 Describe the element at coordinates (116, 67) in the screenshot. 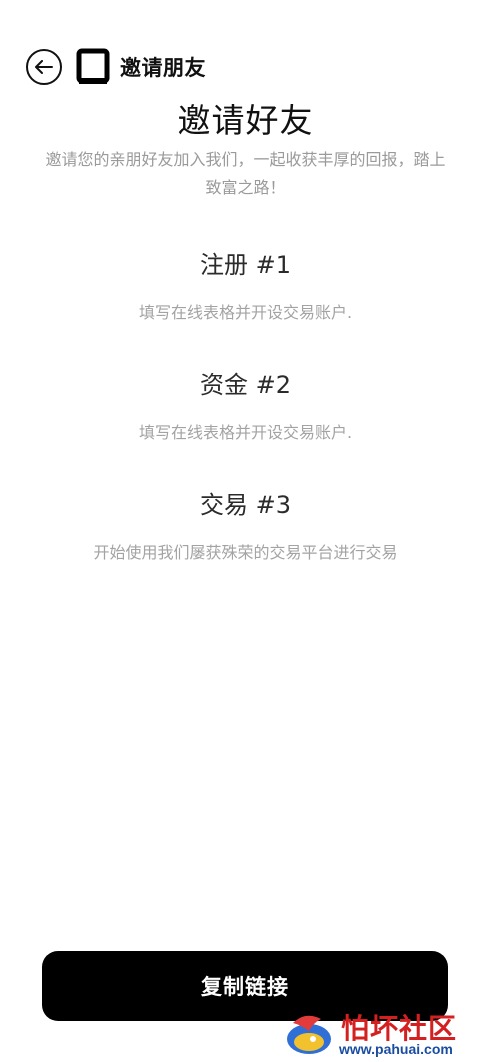

I see `top-bar: 邀请朋友` at that location.